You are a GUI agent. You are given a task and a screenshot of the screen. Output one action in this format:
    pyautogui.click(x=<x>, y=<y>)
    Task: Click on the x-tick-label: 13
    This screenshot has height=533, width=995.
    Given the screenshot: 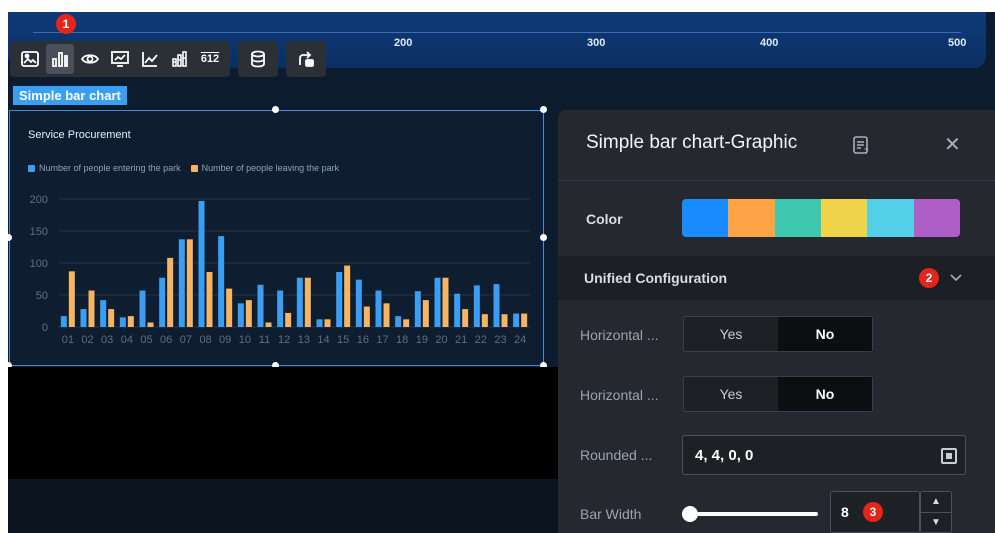 What is the action you would take?
    pyautogui.click(x=304, y=340)
    